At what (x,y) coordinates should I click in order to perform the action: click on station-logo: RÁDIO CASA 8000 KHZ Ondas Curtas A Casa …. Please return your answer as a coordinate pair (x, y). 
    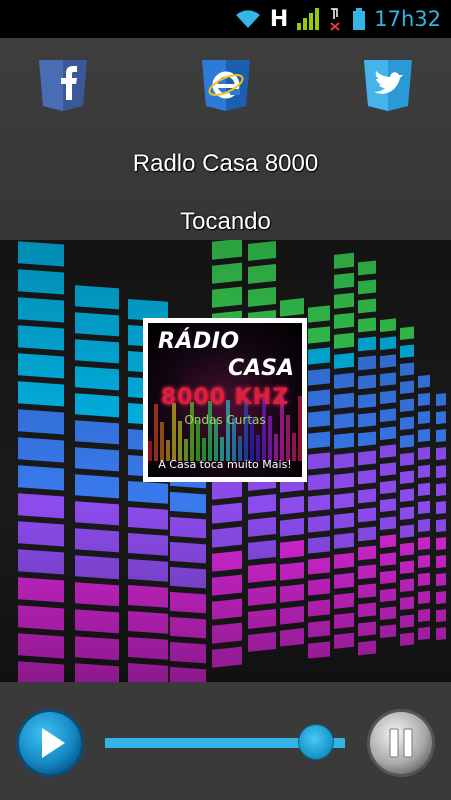
    Looking at the image, I should click on (225, 400).